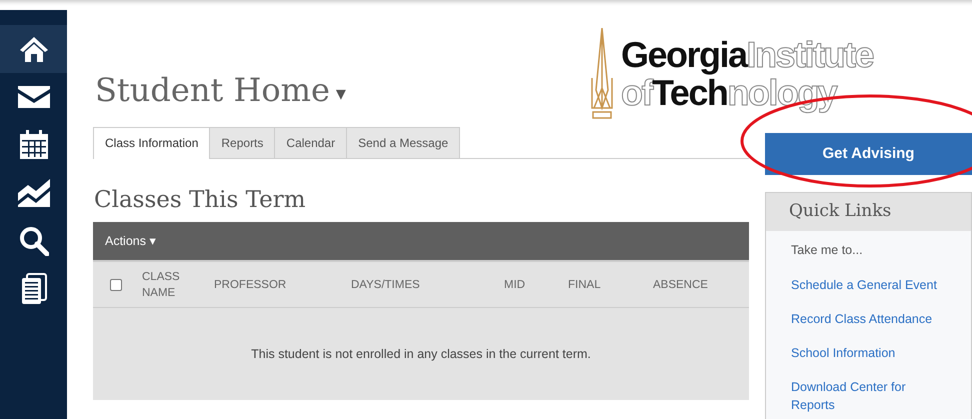 The image size is (972, 419). What do you see at coordinates (421, 354) in the screenshot?
I see `empty-table-message: This student is not enrolled in any classes in the current term.` at bounding box center [421, 354].